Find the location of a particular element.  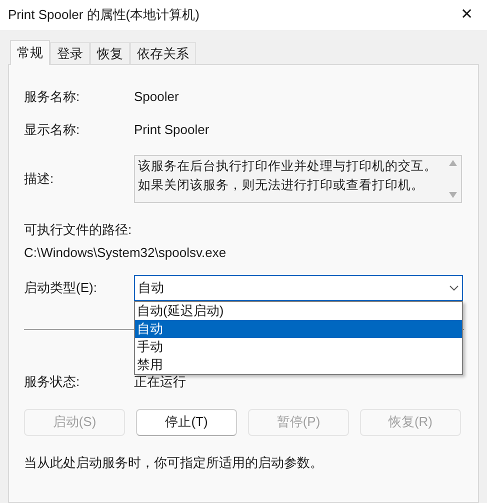

field-label: 描述: is located at coordinates (39, 179).